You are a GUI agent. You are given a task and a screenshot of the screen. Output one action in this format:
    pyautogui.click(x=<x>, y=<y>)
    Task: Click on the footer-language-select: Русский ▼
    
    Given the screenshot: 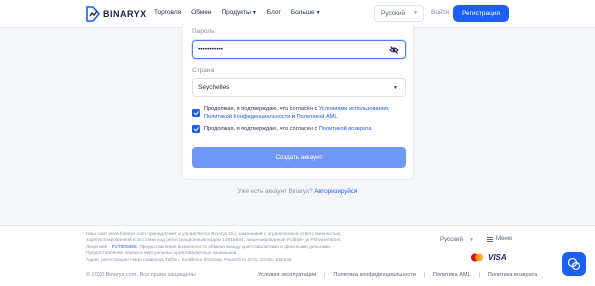 What is the action you would take?
    pyautogui.click(x=457, y=239)
    